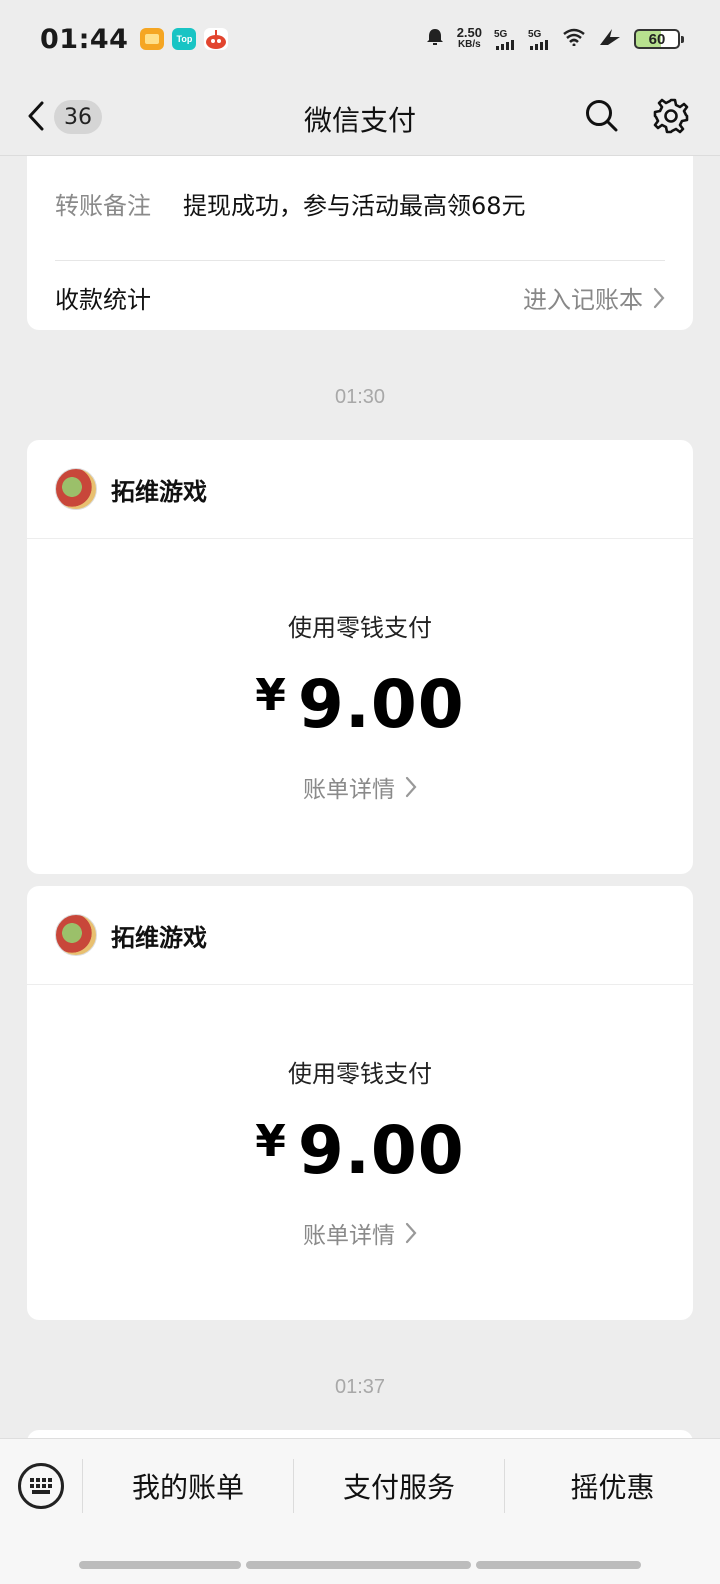 Image resolution: width=720 pixels, height=1584 pixels. Describe the element at coordinates (152, 39) in the screenshot. I see `wallet-app-icon` at that location.